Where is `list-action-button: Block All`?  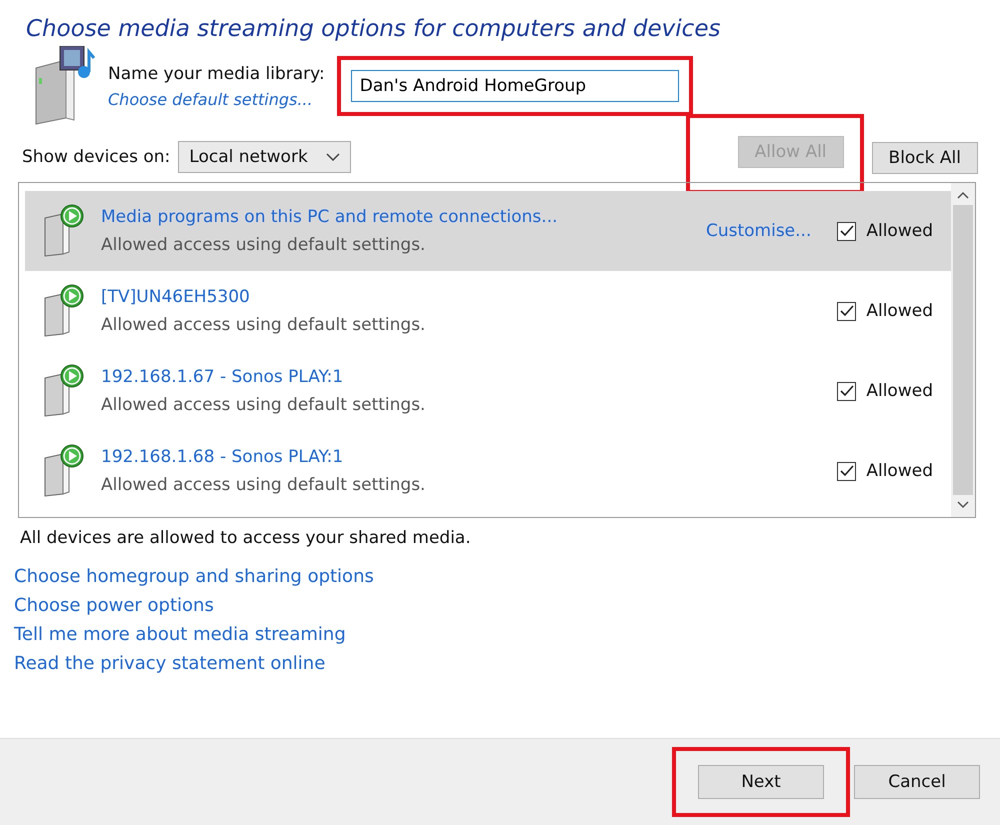 list-action-button: Block All is located at coordinates (925, 158).